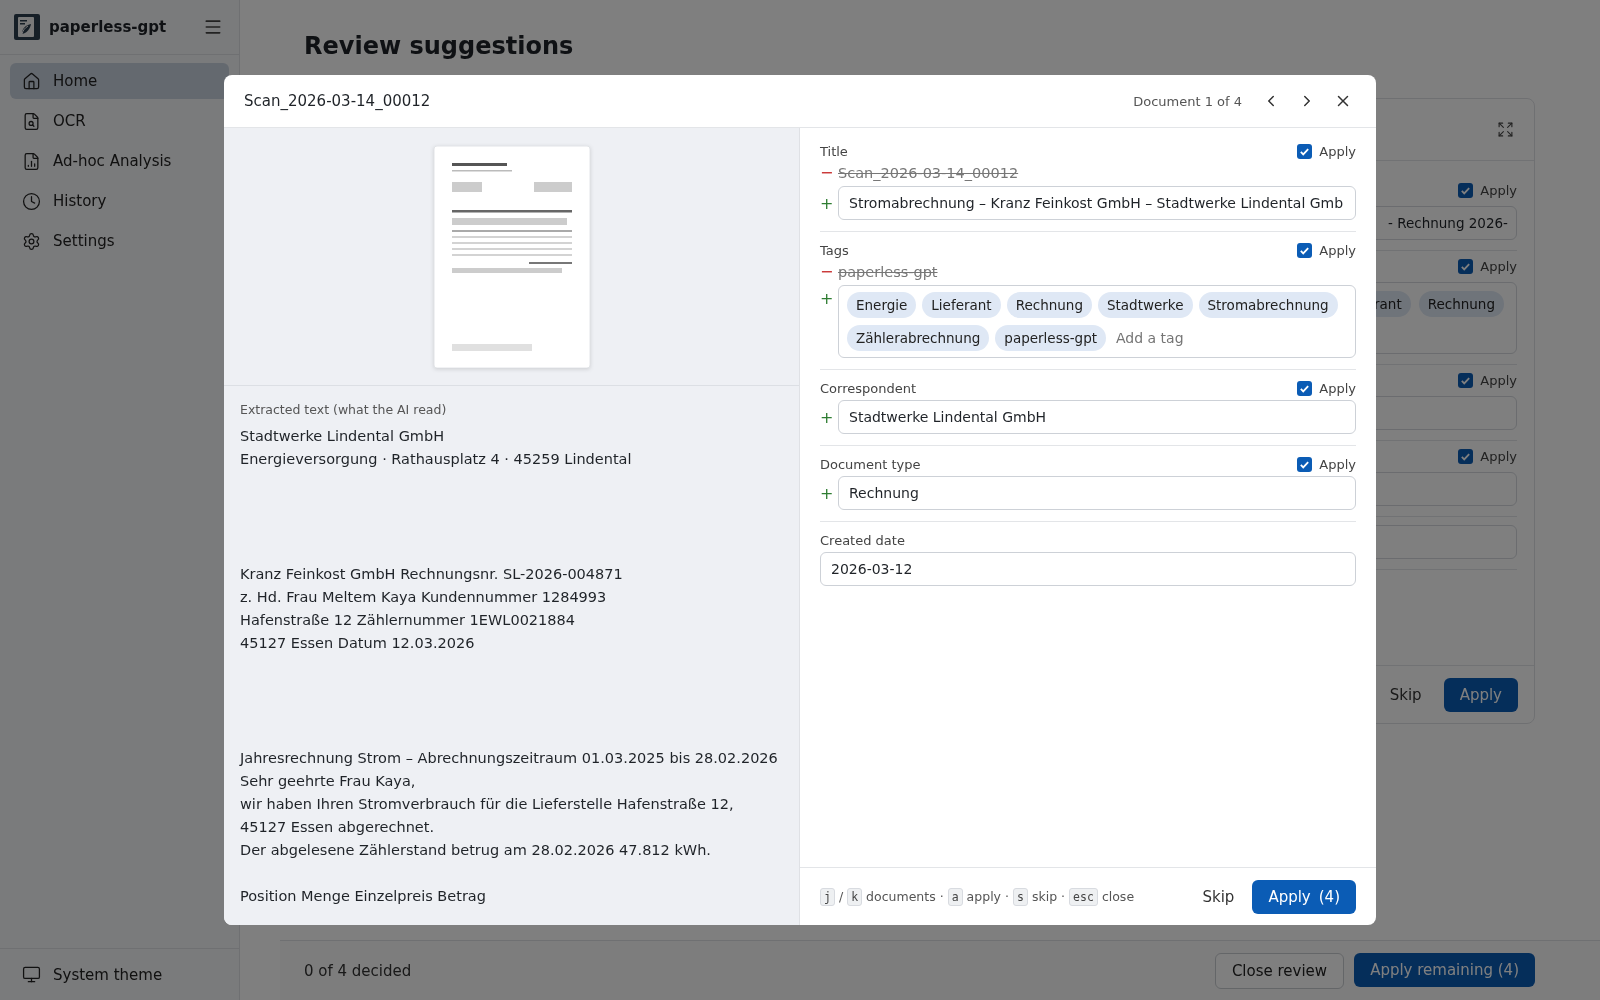 This screenshot has width=1600, height=1000. Describe the element at coordinates (1088, 569) in the screenshot. I see `date-field: 2026-03-12` at that location.